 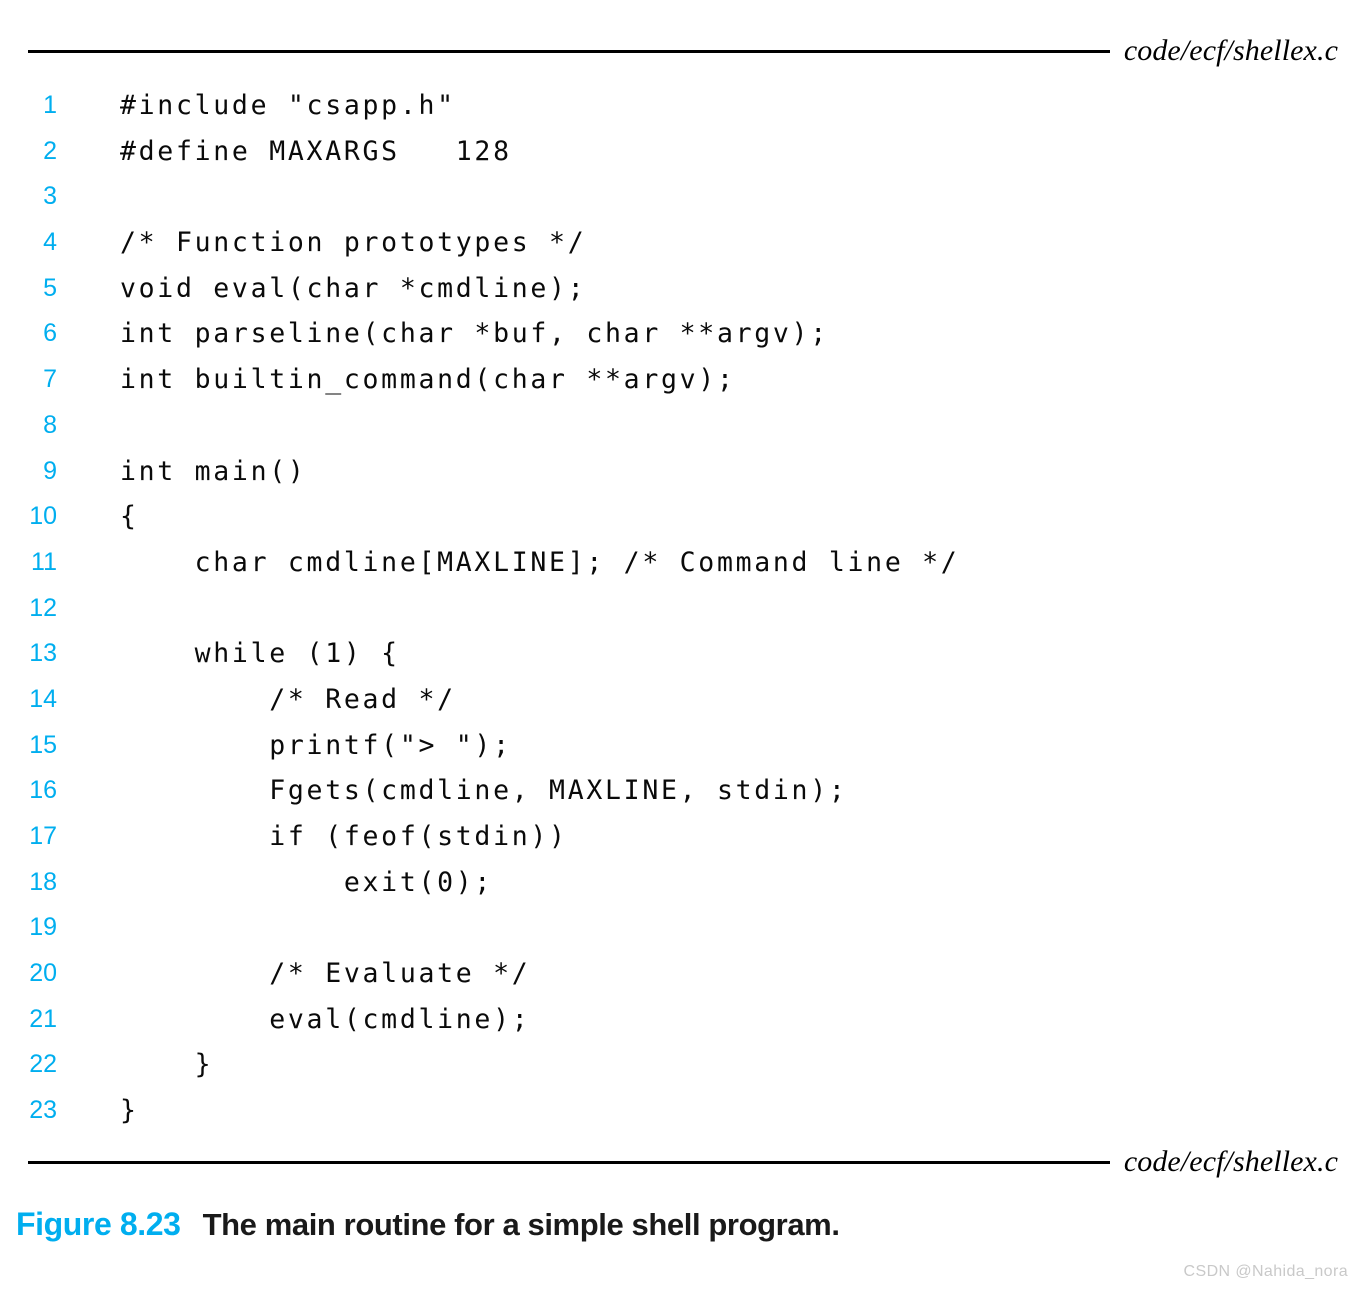 What do you see at coordinates (683, 152) in the screenshot?
I see `code-line: 2 #define MAXARGS 128` at bounding box center [683, 152].